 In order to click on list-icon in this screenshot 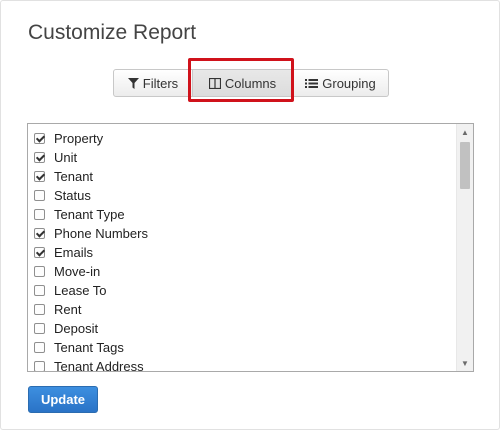, I will do `click(312, 83)`.